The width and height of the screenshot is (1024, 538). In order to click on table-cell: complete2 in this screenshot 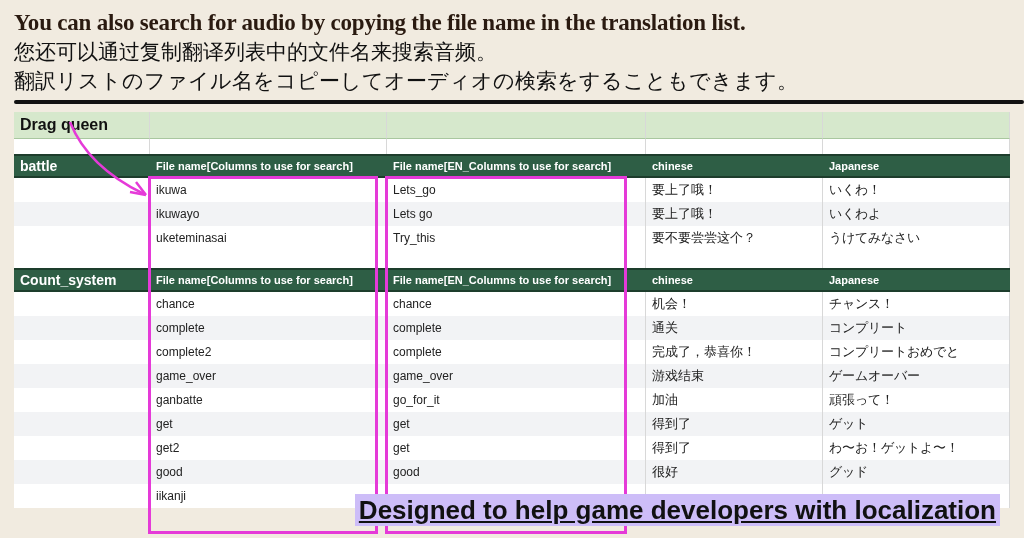, I will do `click(268, 352)`.